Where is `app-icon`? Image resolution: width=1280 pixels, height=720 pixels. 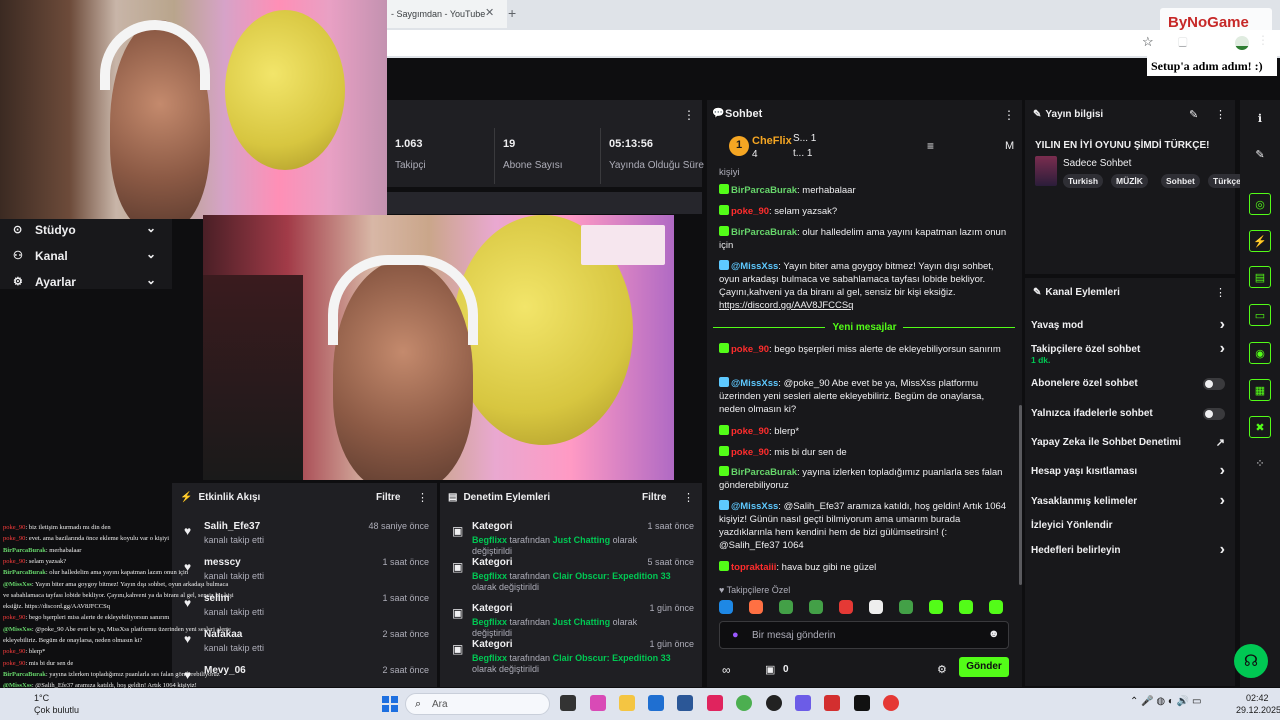
app-icon is located at coordinates (715, 703).